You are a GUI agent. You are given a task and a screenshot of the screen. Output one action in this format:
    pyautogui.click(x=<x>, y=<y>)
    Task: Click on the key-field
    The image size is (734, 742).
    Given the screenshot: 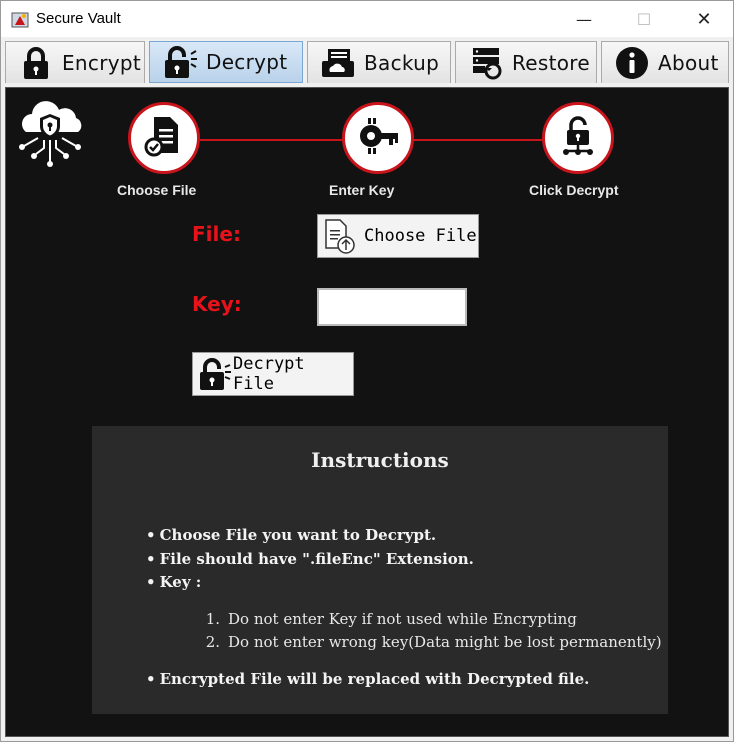 What is the action you would take?
    pyautogui.click(x=392, y=307)
    